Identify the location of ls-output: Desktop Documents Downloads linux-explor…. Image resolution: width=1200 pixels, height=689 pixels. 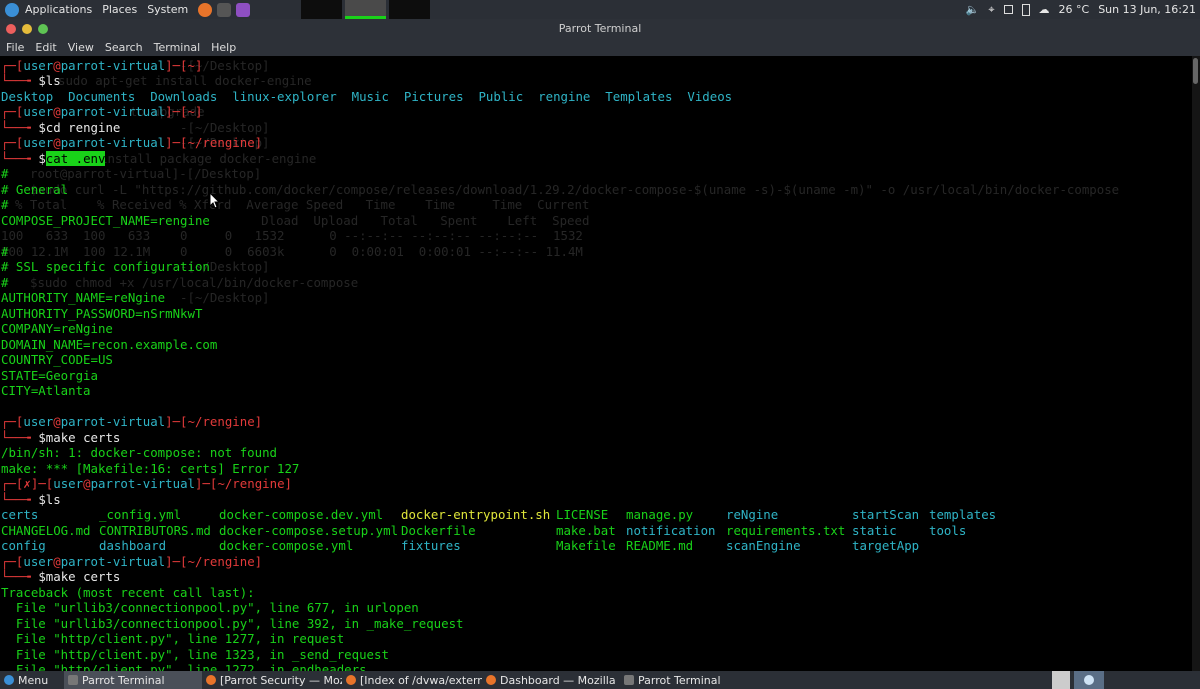
(367, 96).